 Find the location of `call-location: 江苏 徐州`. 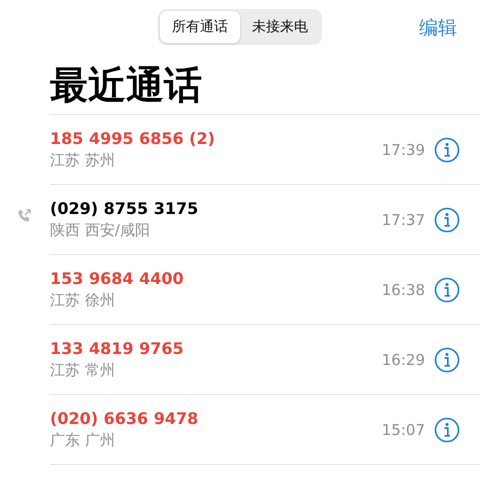

call-location: 江苏 徐州 is located at coordinates (83, 300).